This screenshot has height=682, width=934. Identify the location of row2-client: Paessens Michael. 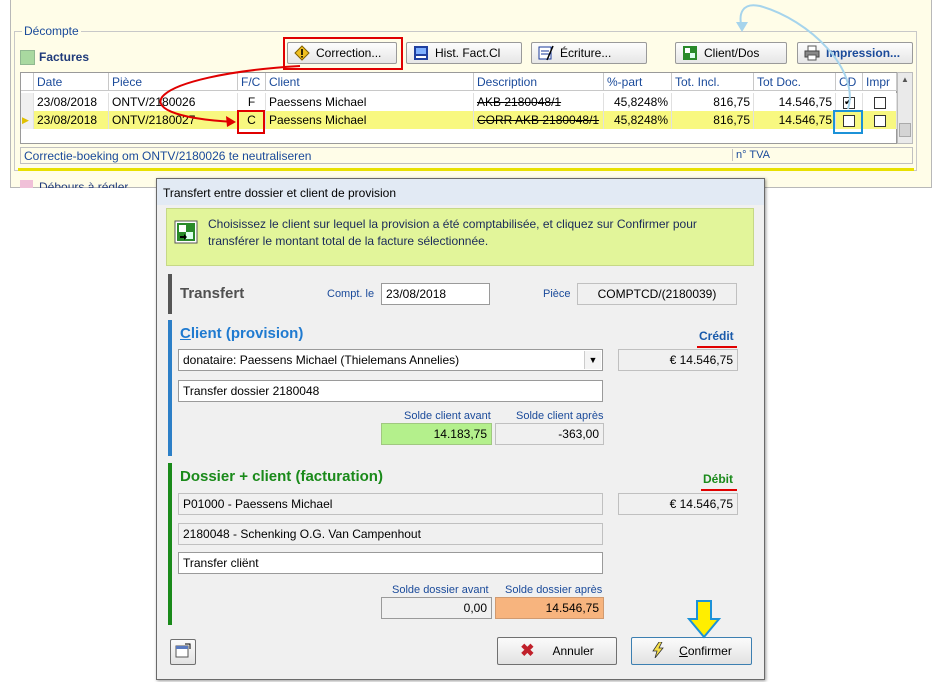
(370, 120).